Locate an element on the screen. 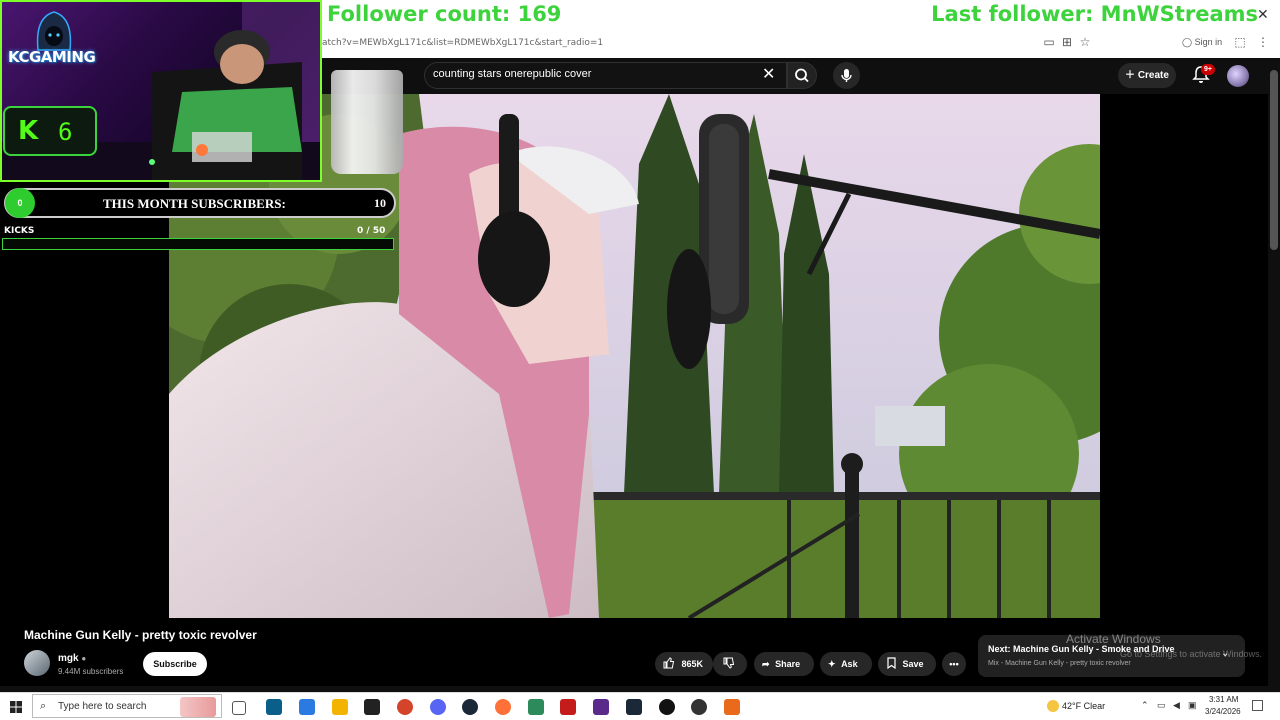  save-button: Save is located at coordinates (907, 664).